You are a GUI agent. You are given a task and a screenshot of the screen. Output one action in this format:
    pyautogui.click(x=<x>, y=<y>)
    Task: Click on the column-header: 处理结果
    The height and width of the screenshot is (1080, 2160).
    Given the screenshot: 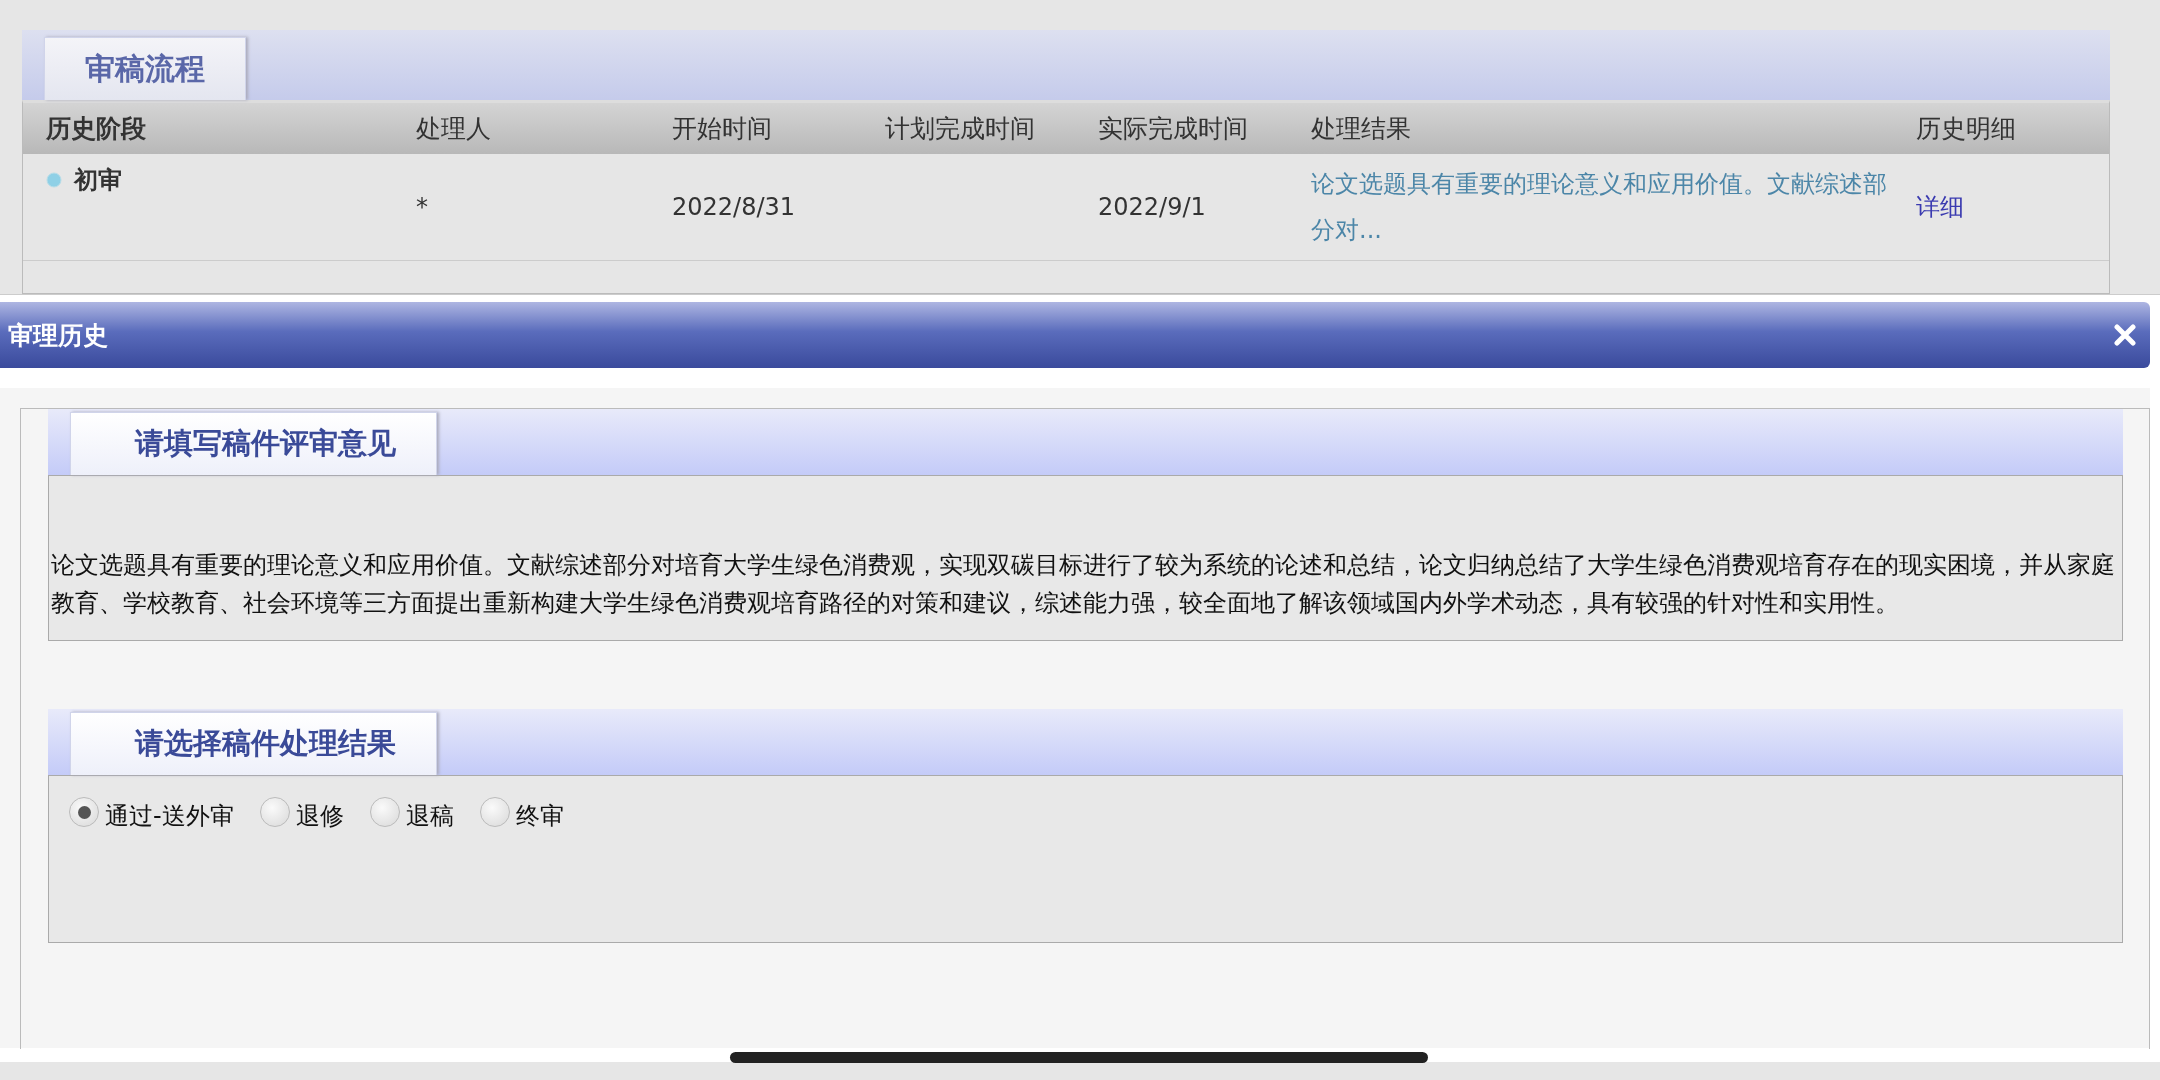 What is the action you would take?
    pyautogui.click(x=1361, y=129)
    